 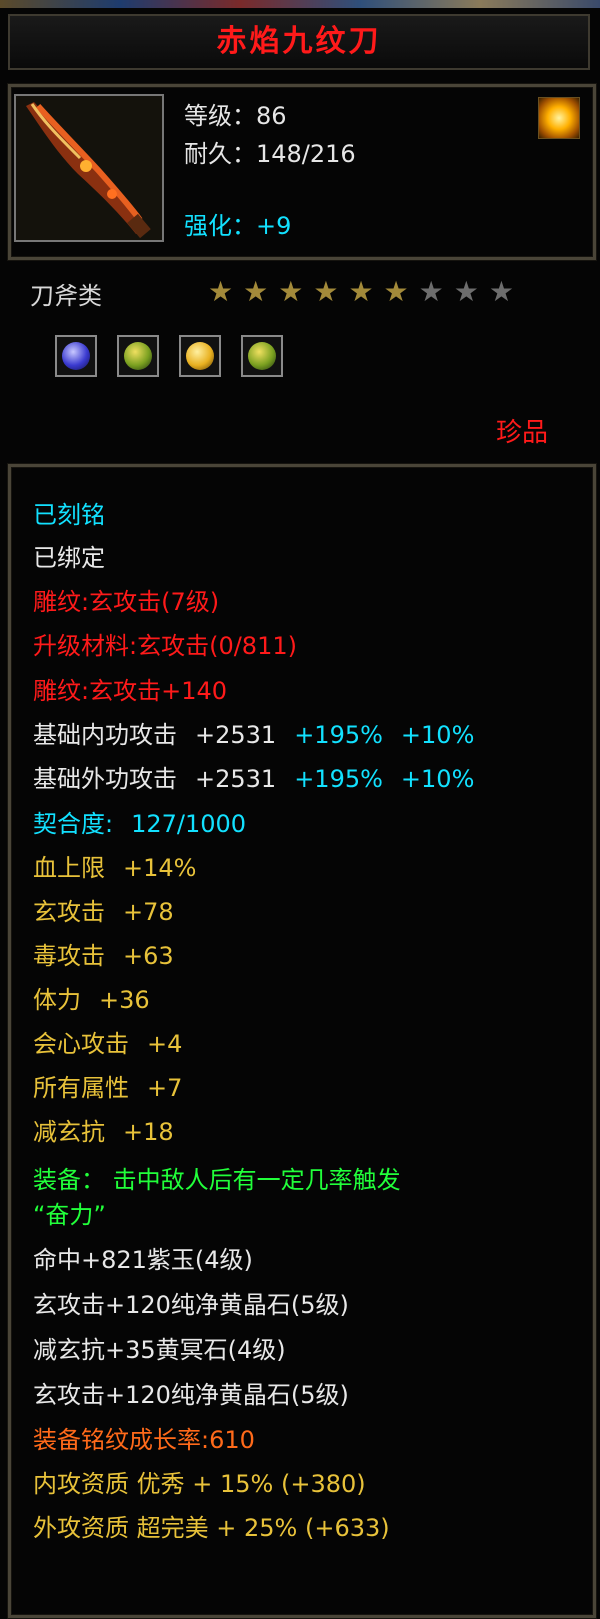 I want to click on socket-row: 命中+821紫玉(4级), so click(x=143, y=1260).